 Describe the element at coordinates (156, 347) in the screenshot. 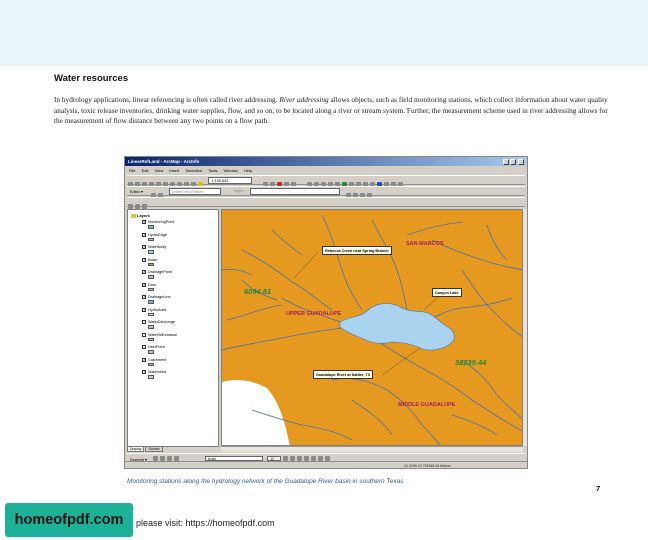

I see `layer-name: UserPoint` at that location.